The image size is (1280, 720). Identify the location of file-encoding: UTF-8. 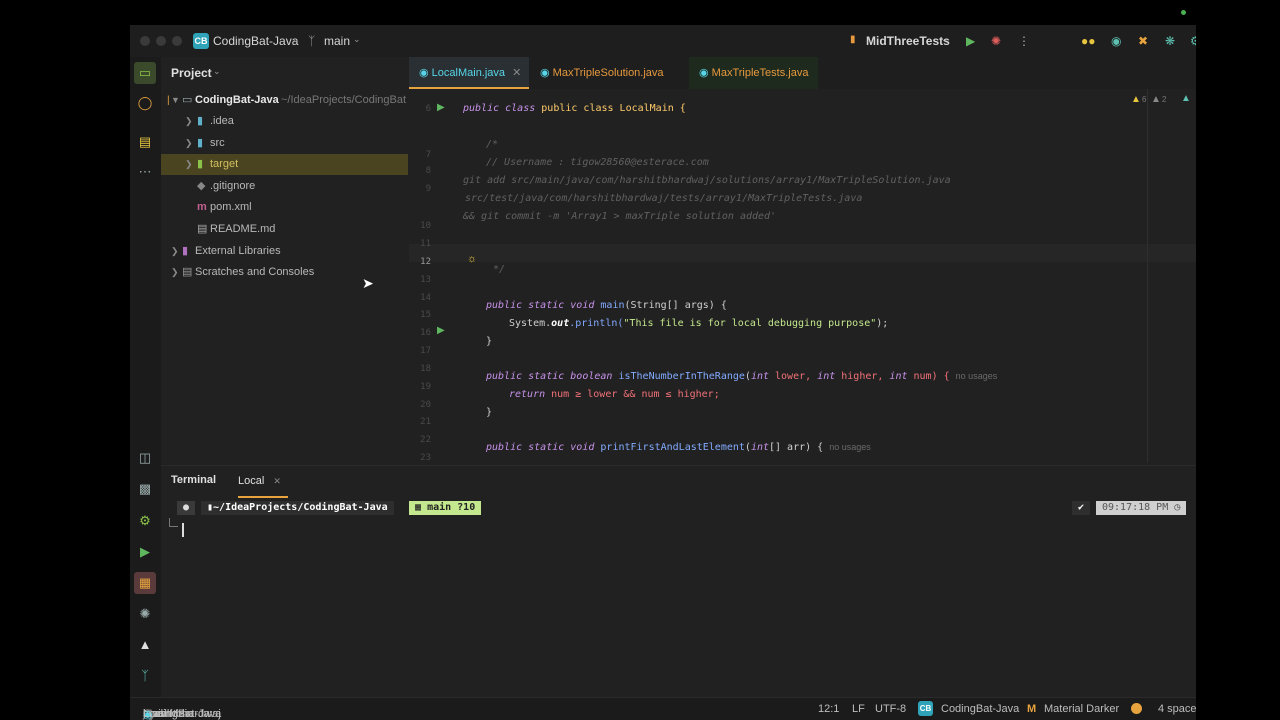
(890, 709).